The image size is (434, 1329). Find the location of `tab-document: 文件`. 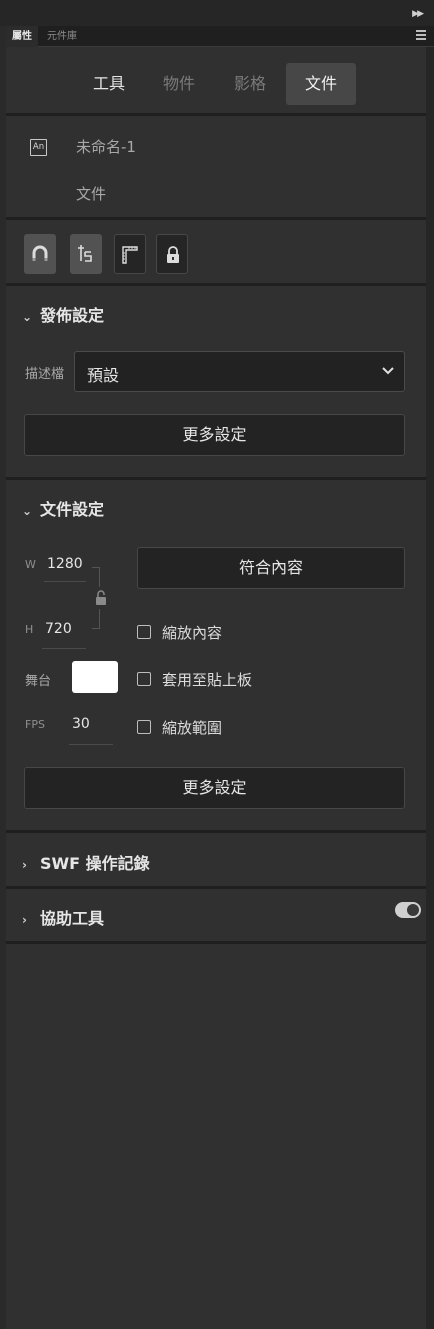

tab-document: 文件 is located at coordinates (321, 84).